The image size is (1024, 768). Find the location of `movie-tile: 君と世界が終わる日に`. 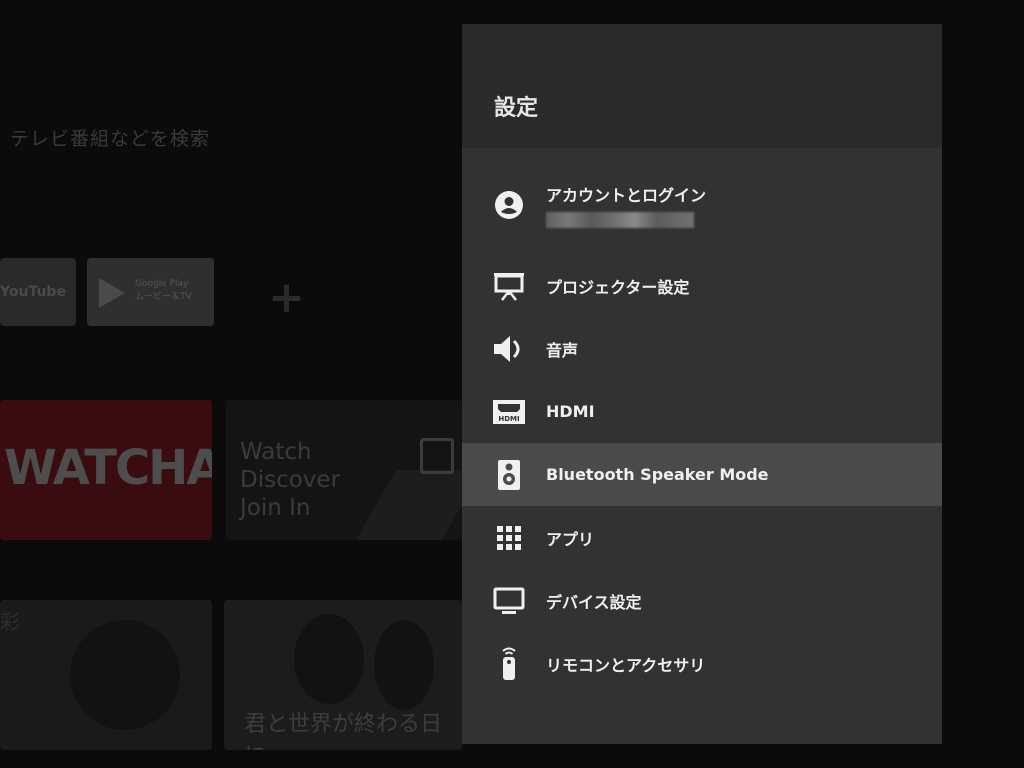

movie-tile: 君と世界が終わる日に is located at coordinates (343, 675).